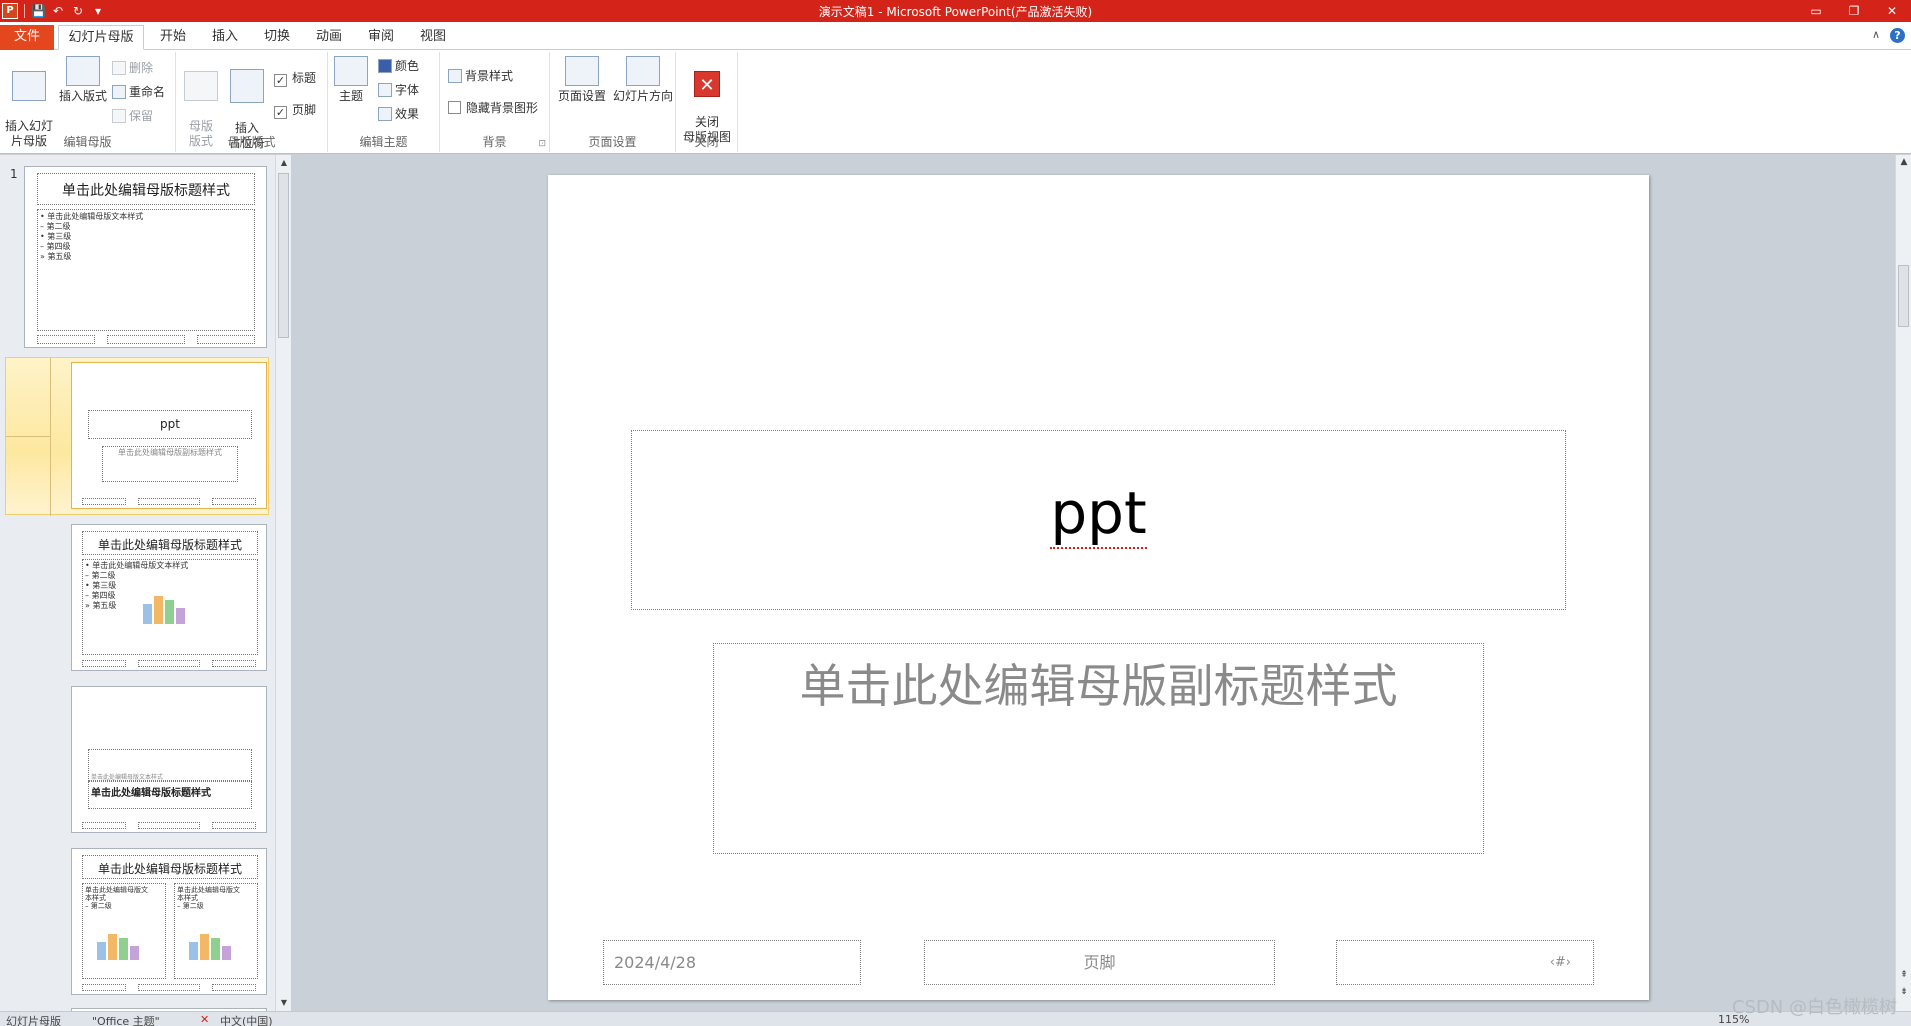 The width and height of the screenshot is (1911, 1026). I want to click on group-background: 背景样式 隐藏背景图形 ⊡ 背景, so click(495, 102).